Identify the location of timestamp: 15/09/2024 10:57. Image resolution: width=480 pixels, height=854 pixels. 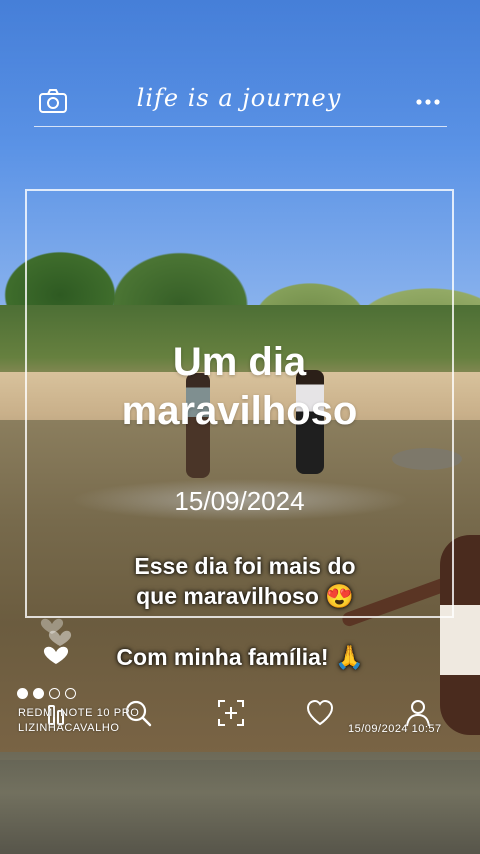
(395, 729).